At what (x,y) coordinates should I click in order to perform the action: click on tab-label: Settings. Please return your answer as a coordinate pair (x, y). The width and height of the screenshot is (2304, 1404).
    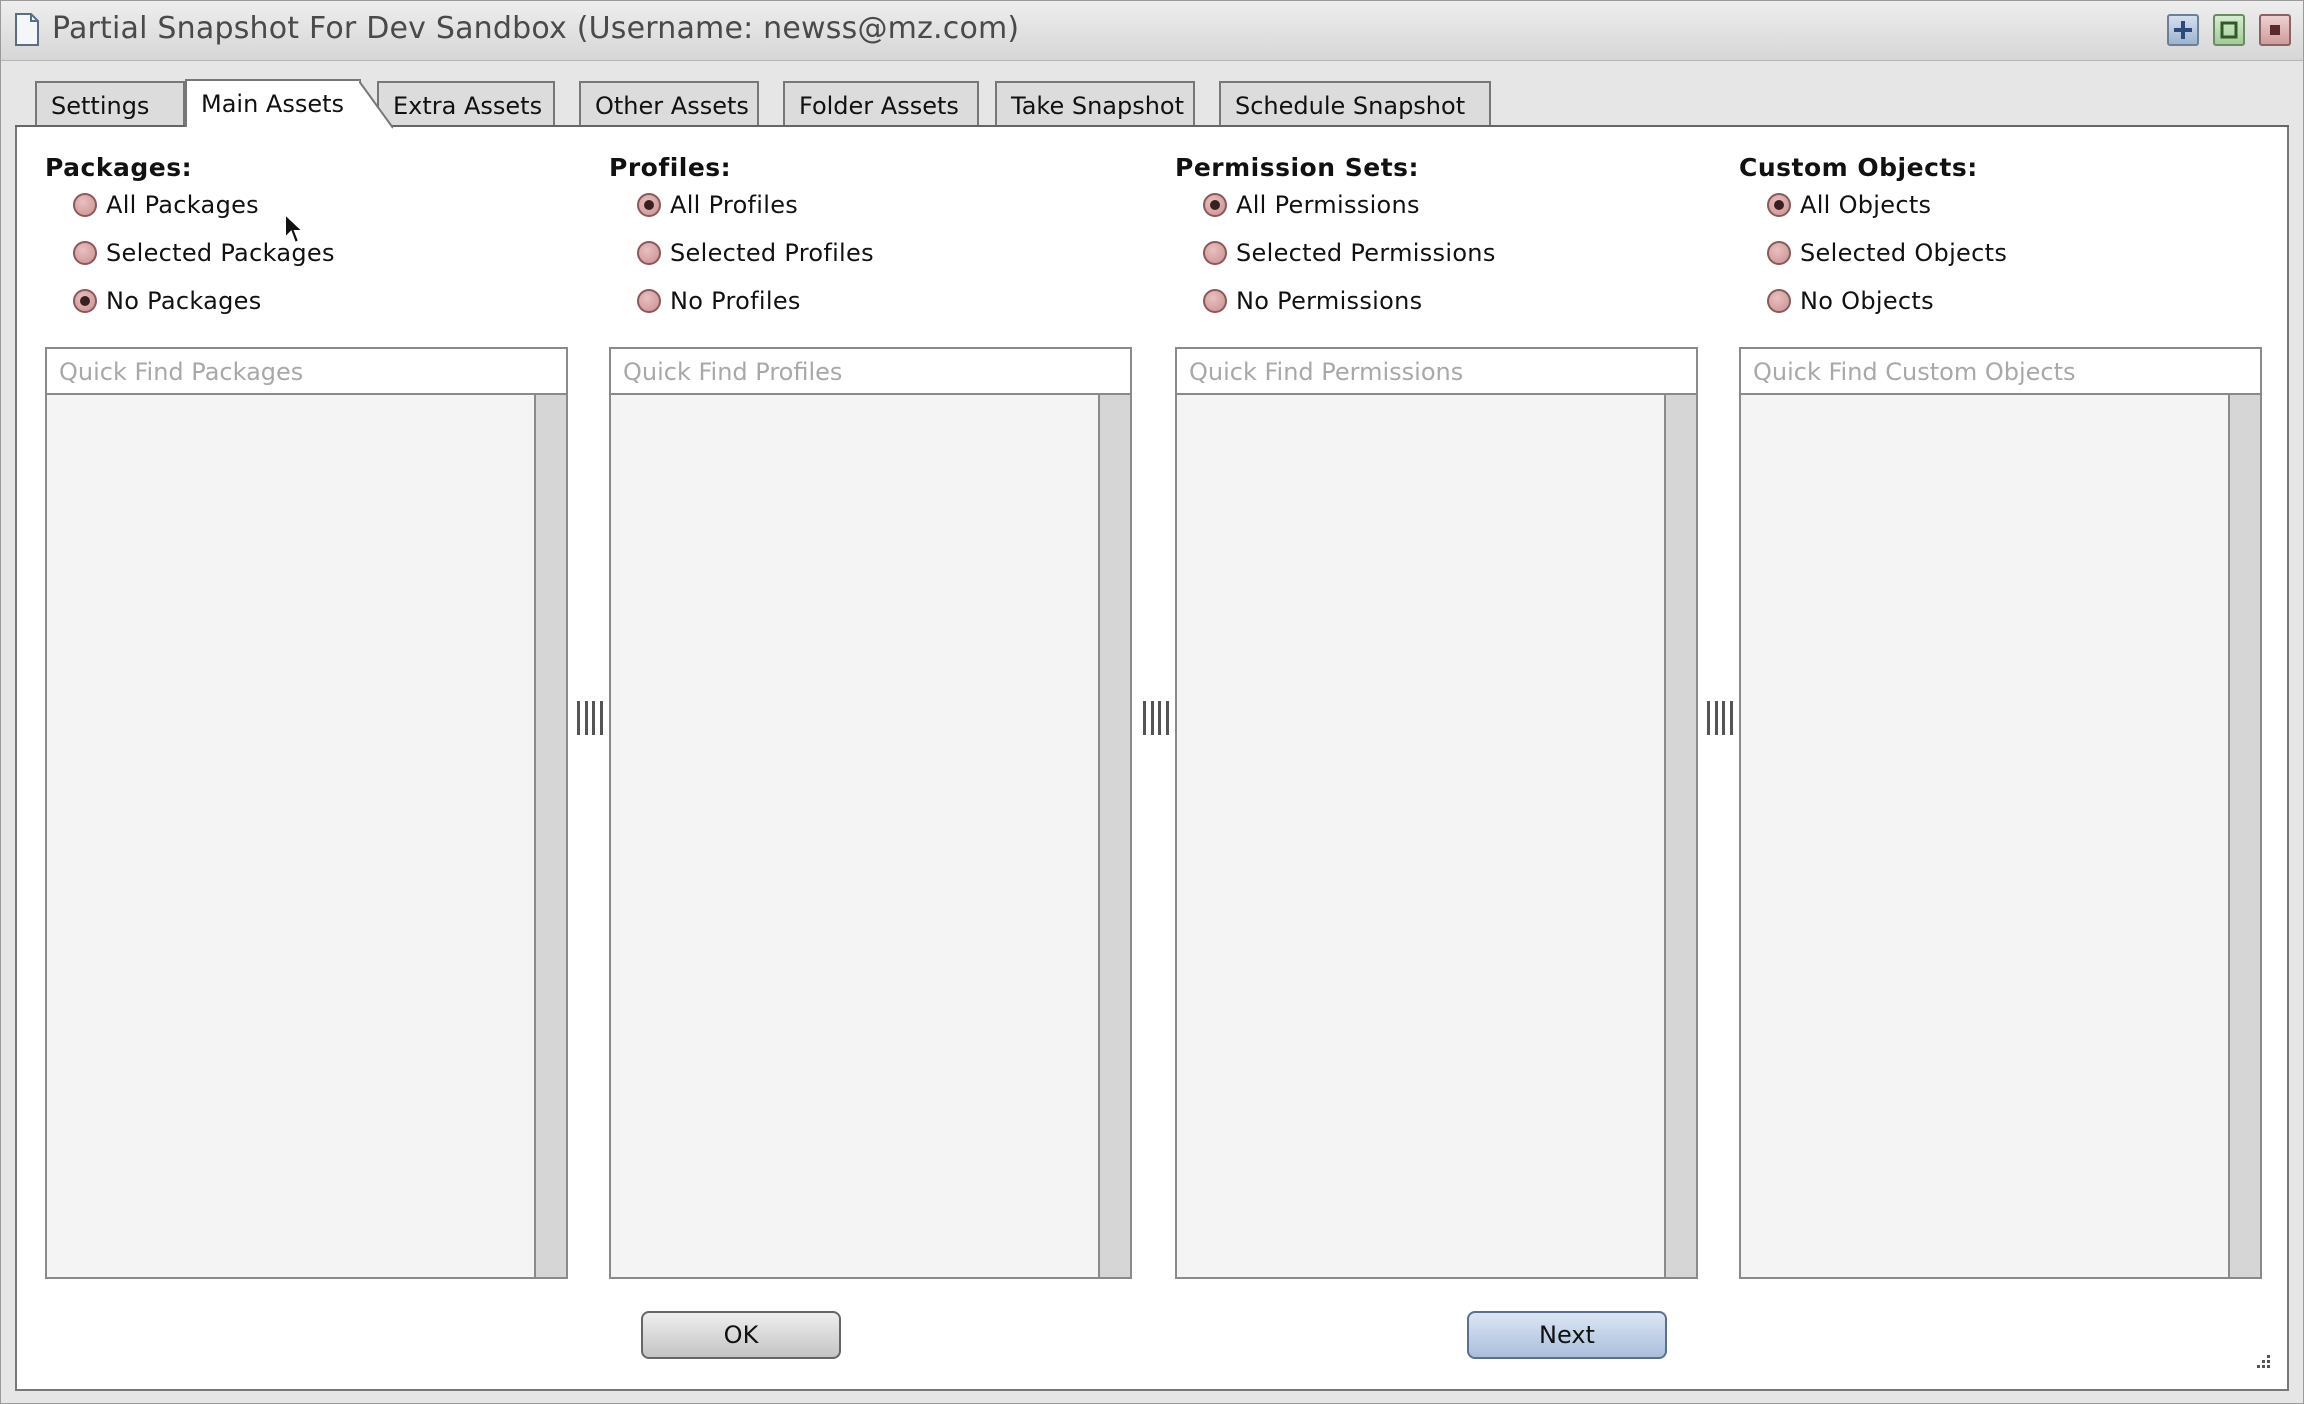
    Looking at the image, I should click on (100, 106).